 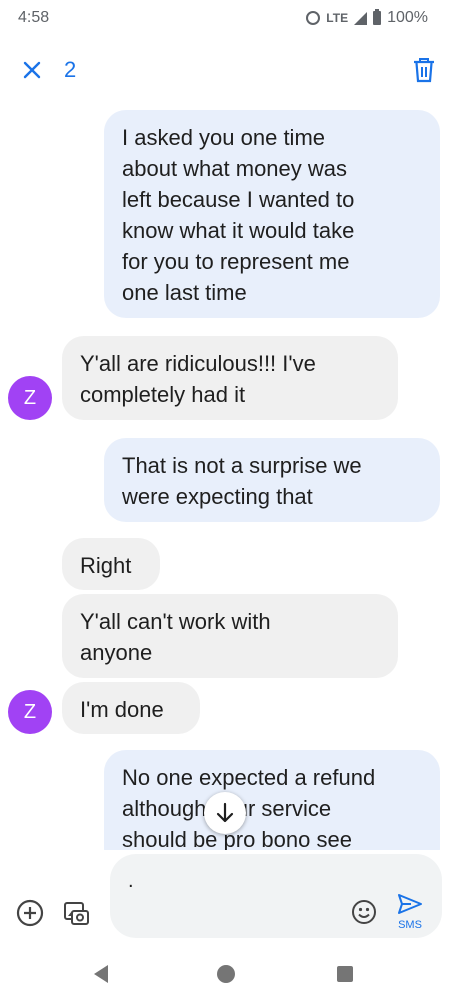 I want to click on message-bubble-incoming: Y'all can't work with anyone, so click(x=230, y=636).